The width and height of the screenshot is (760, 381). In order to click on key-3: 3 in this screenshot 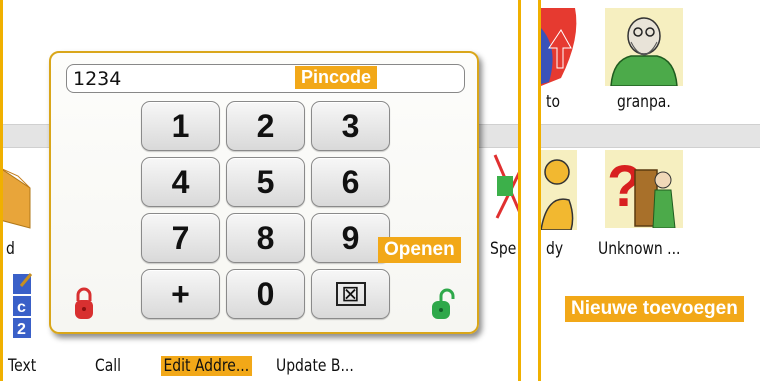, I will do `click(350, 126)`.